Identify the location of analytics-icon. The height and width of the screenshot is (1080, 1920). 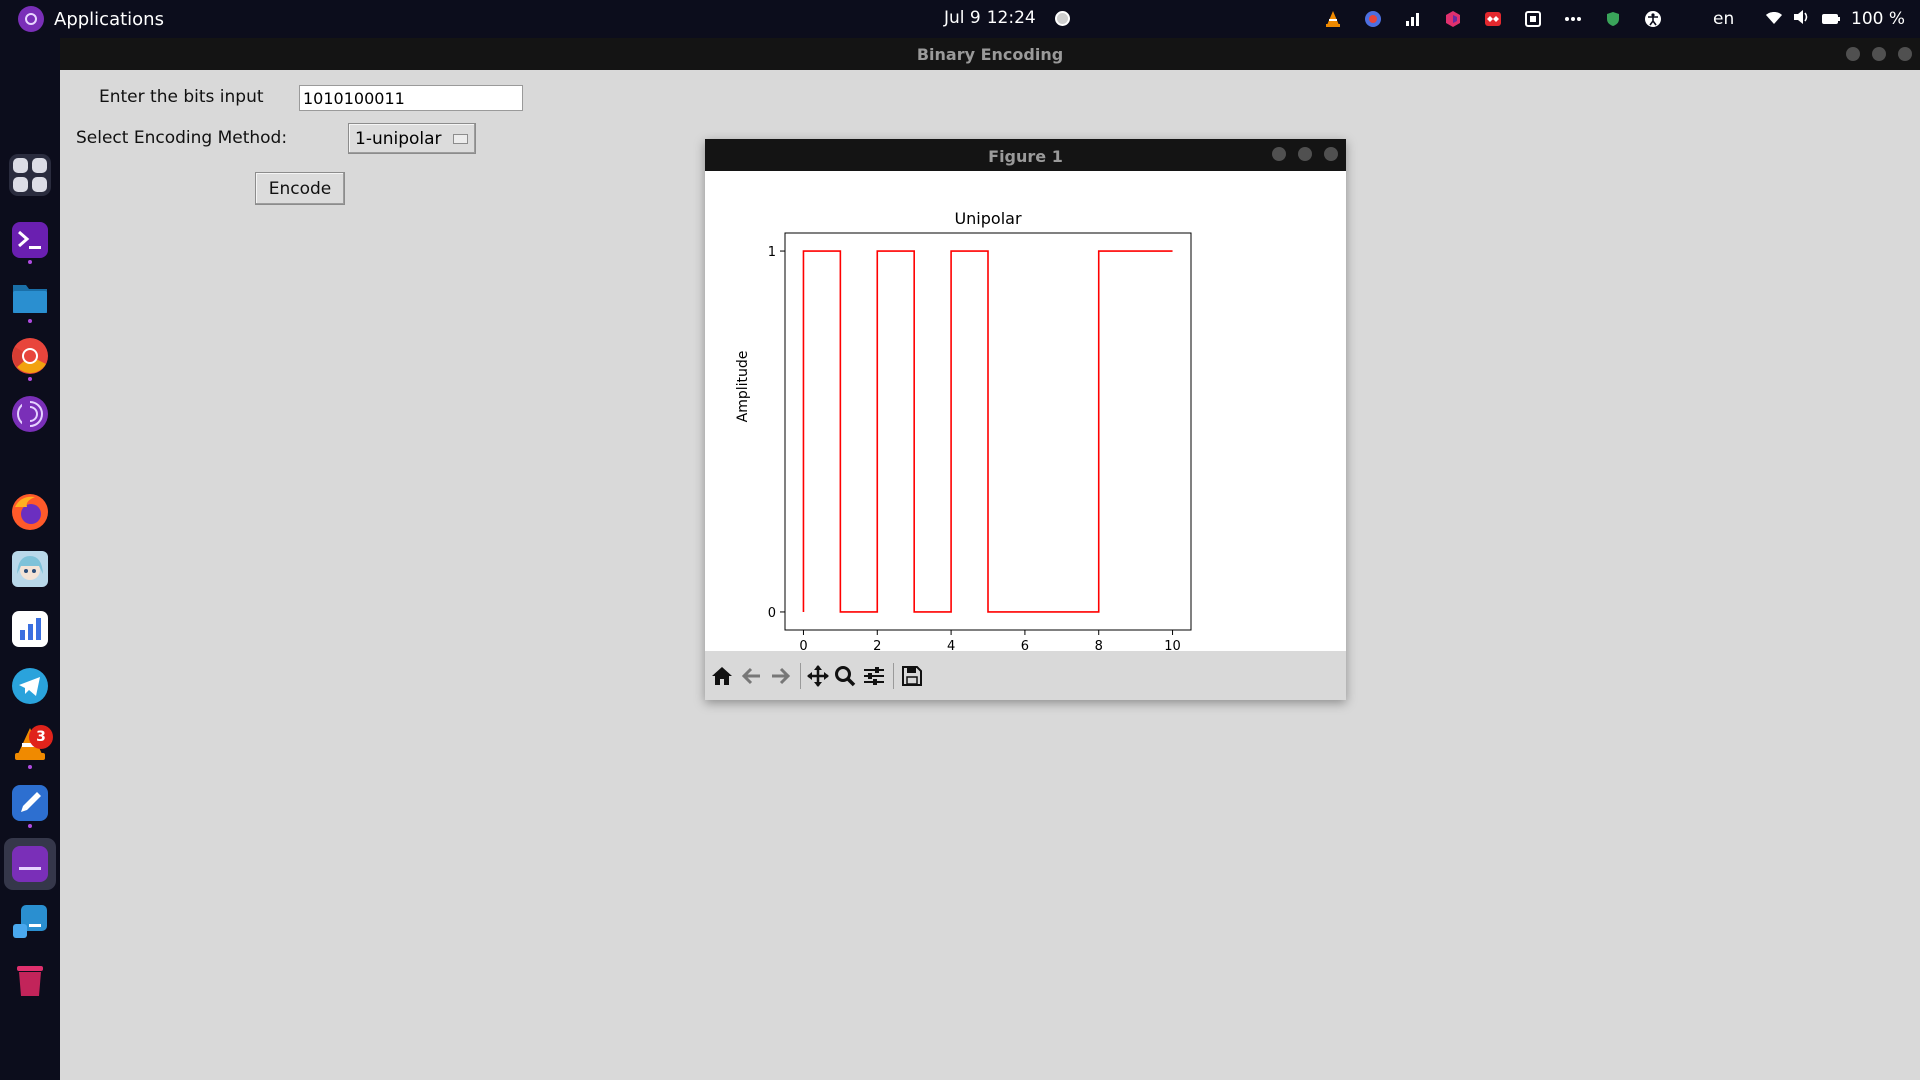
(30, 629).